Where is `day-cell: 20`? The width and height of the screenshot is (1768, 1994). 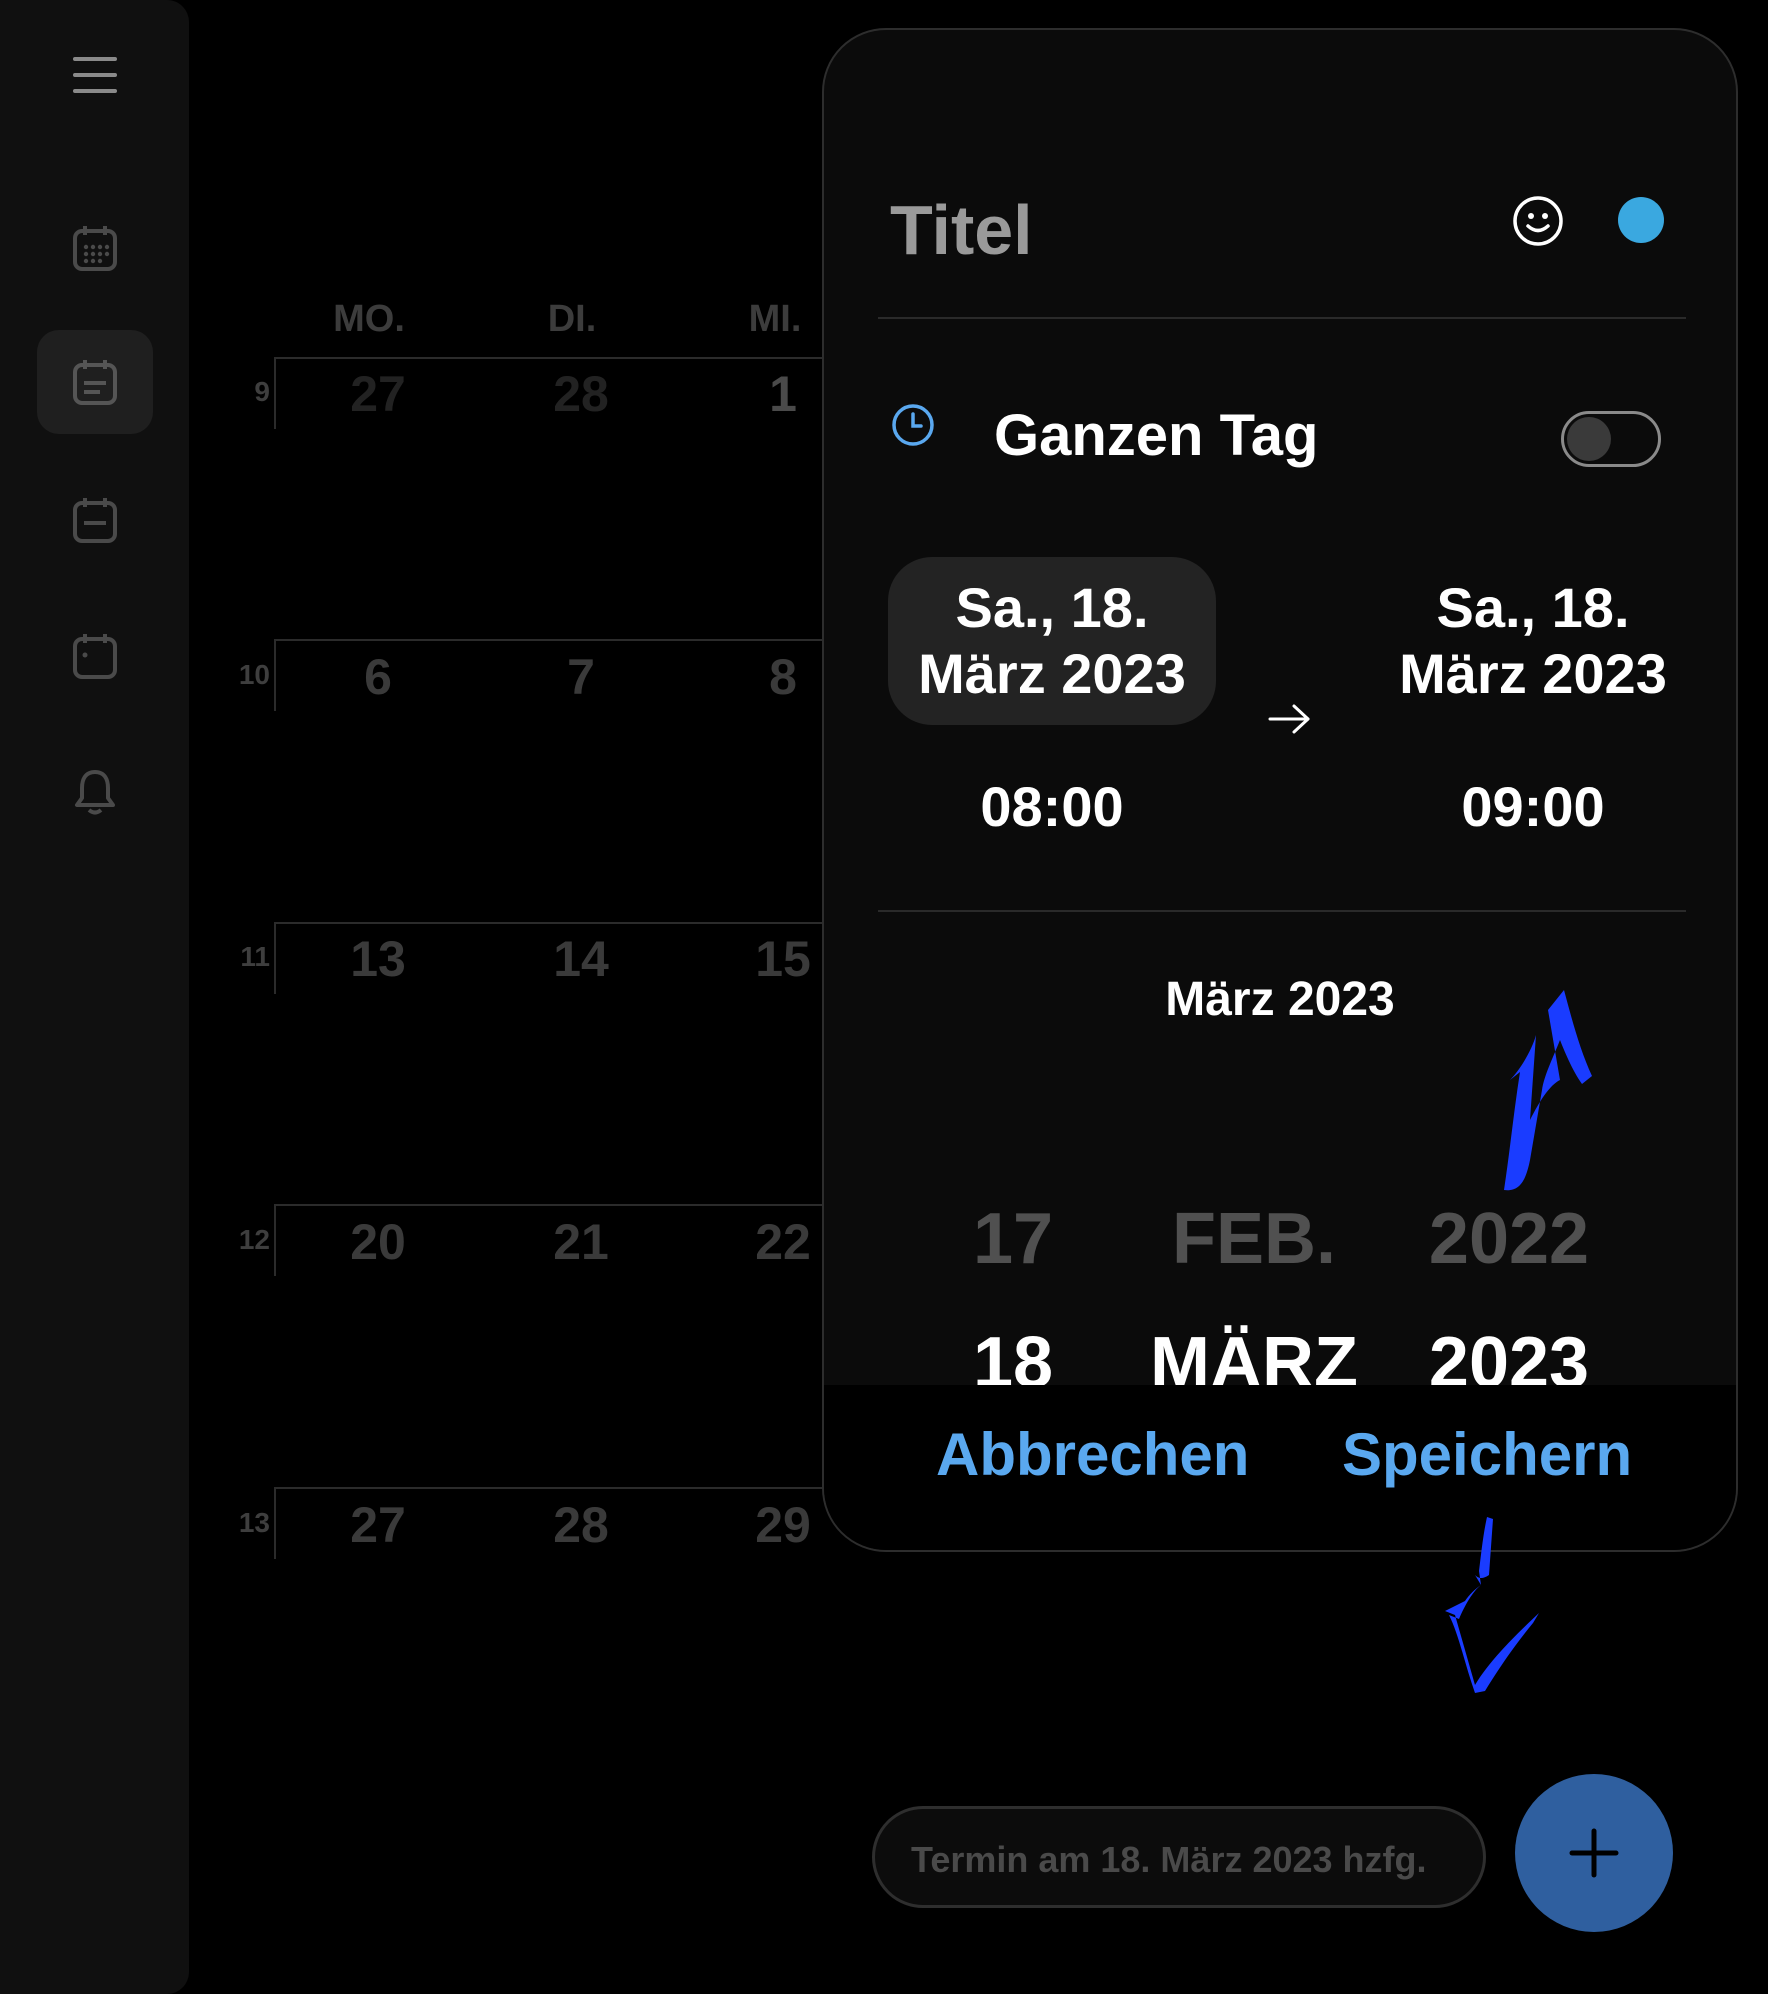 day-cell: 20 is located at coordinates (378, 1242).